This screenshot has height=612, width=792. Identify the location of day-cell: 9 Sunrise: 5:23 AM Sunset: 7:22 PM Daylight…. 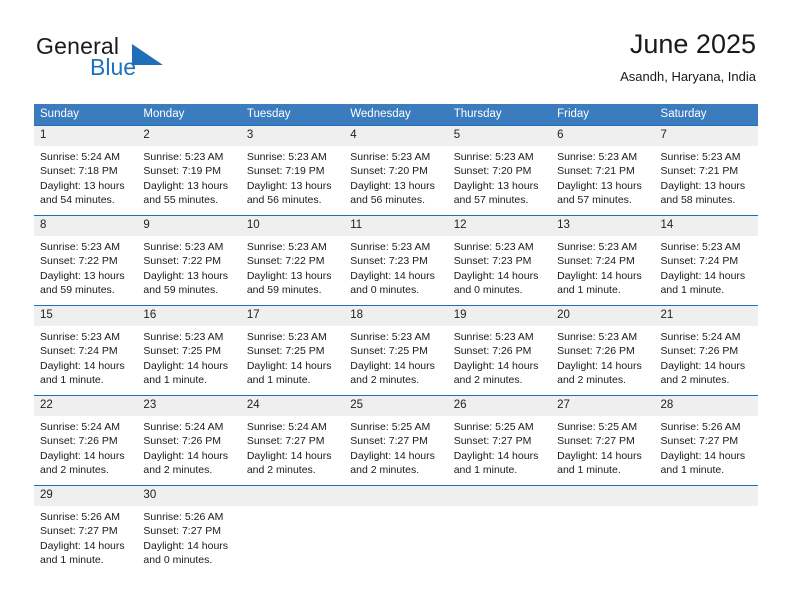
(189, 260).